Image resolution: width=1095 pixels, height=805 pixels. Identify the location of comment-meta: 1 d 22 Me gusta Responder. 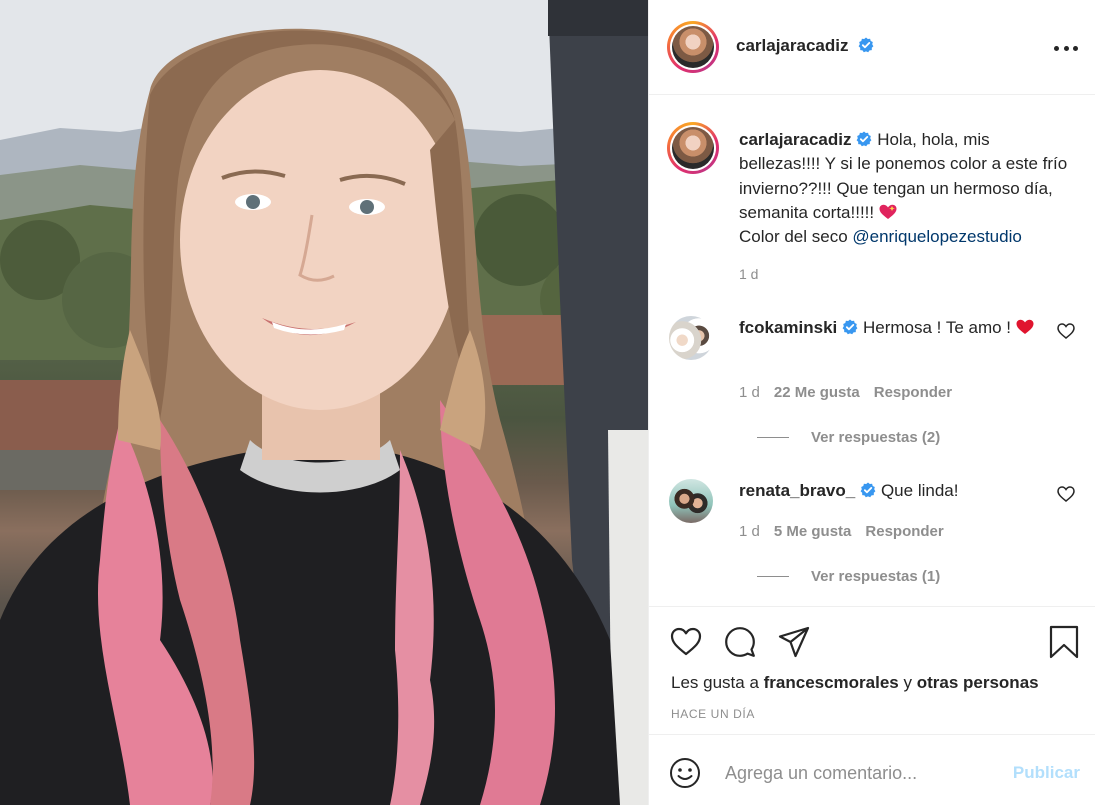
(845, 392).